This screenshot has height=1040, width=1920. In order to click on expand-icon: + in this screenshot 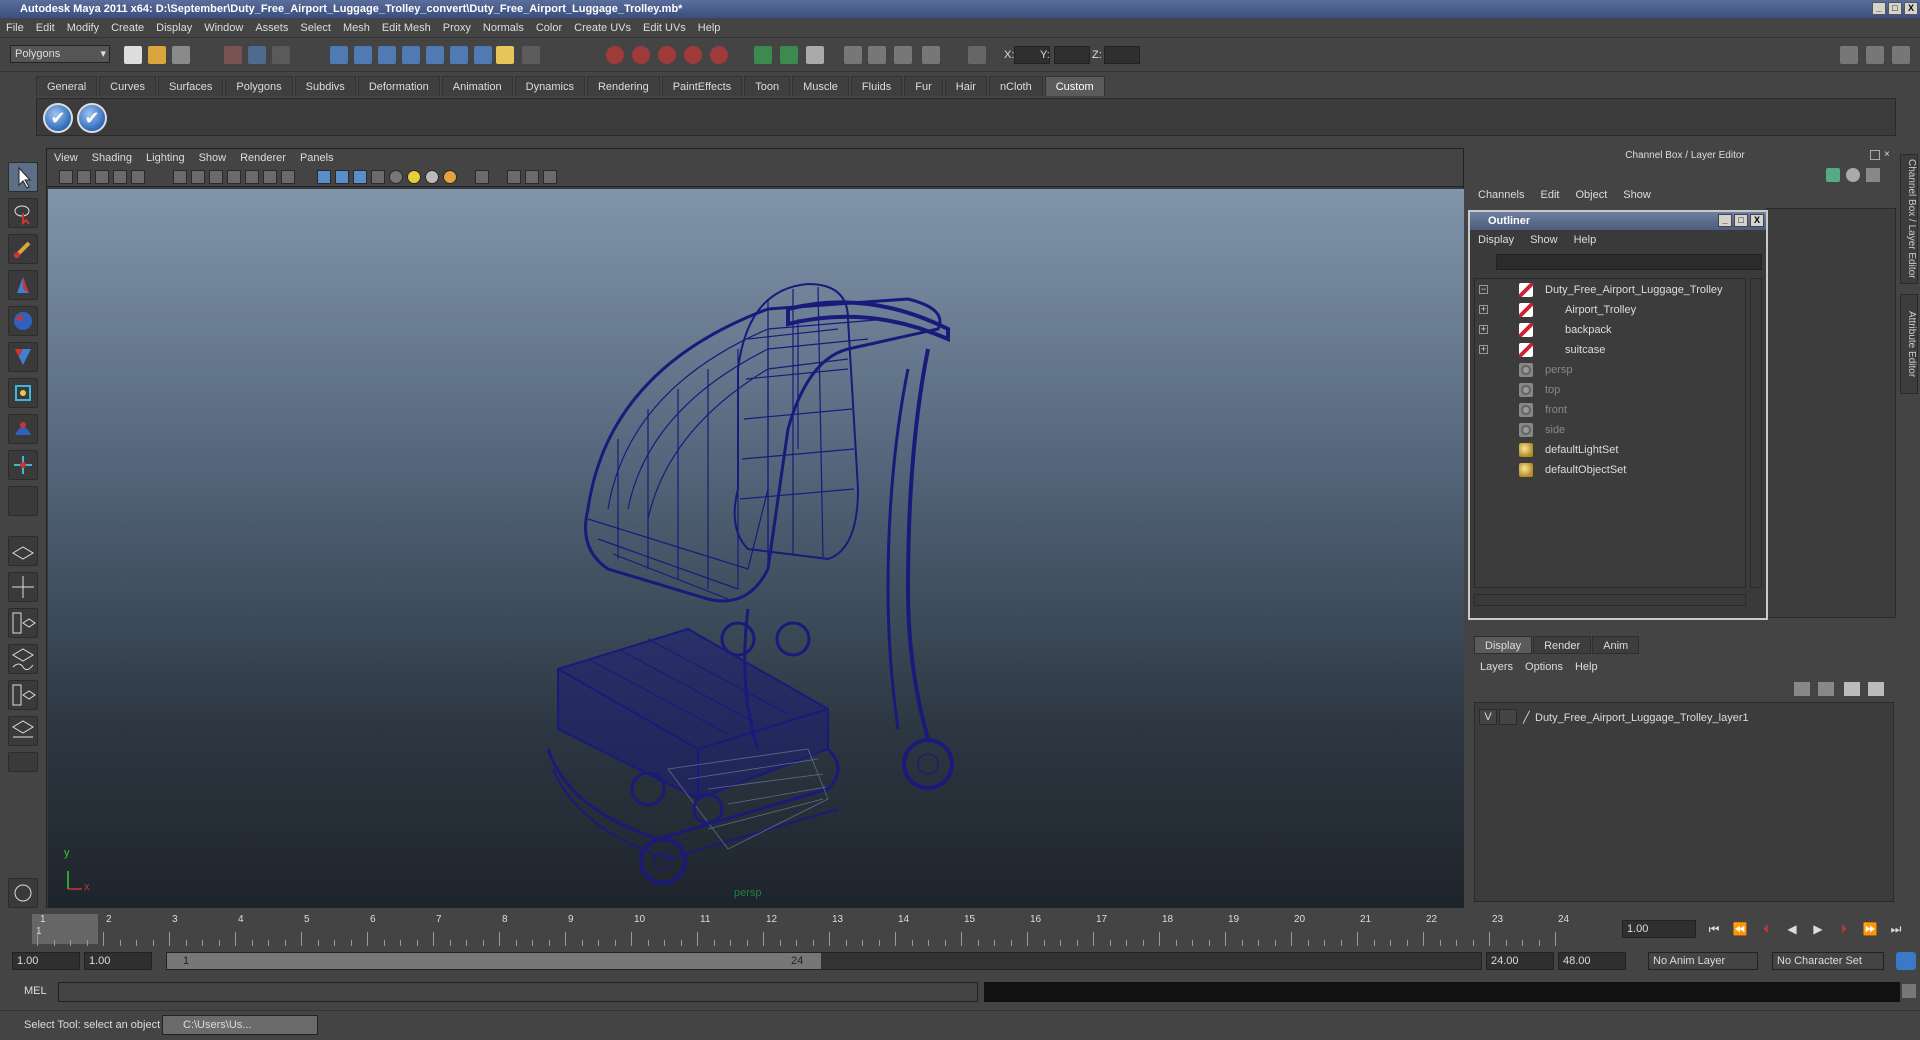, I will do `click(1483, 329)`.